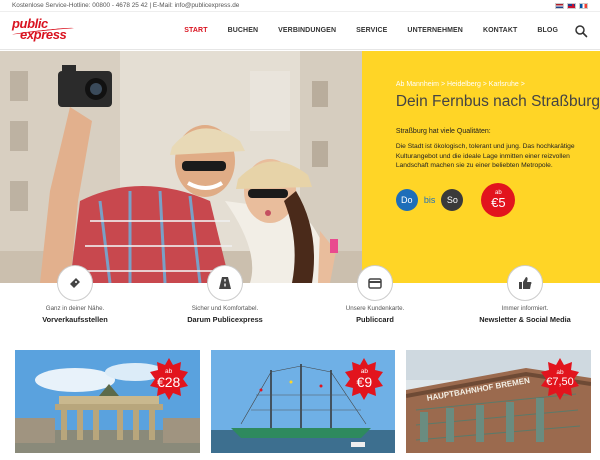 Image resolution: width=600 pixels, height=460 pixels. I want to click on feature-vorverkaufsstellen: Ganz in deiner Nähe. Vorverkaufsstellen, so click(75, 304).